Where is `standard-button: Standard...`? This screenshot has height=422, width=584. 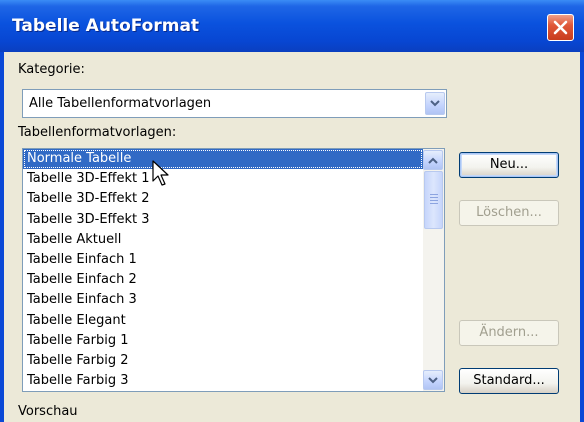 standard-button: Standard... is located at coordinates (509, 381).